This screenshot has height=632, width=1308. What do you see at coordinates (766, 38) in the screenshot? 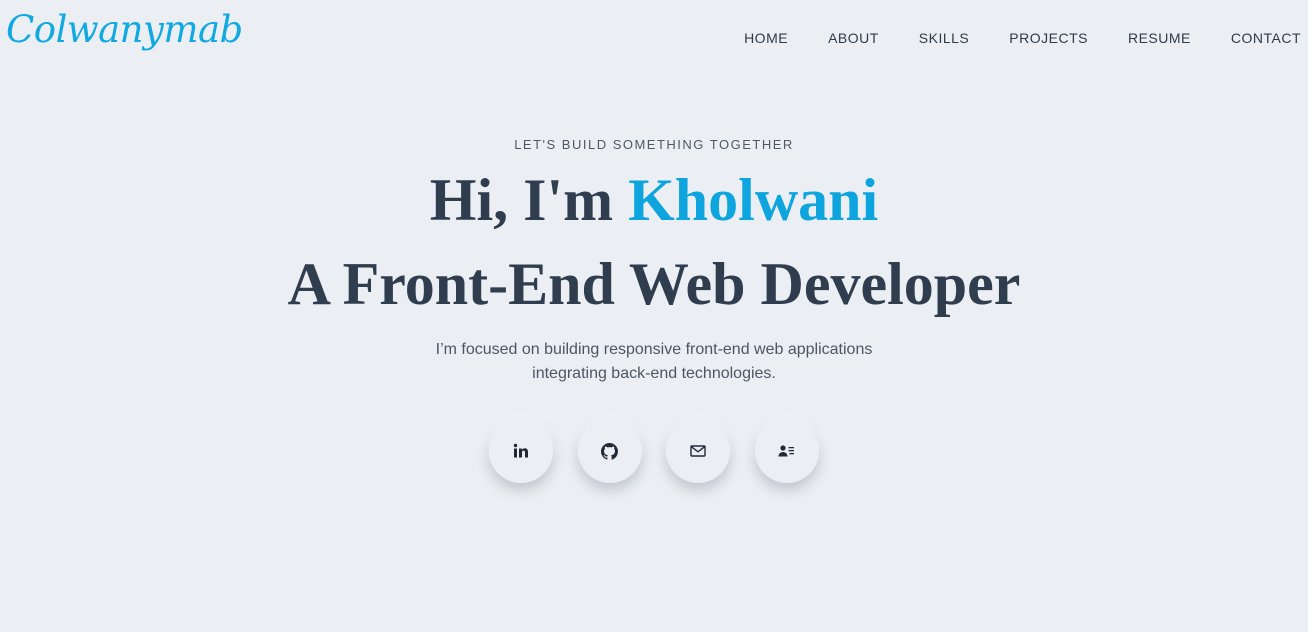
I see `nav-home: HOME` at bounding box center [766, 38].